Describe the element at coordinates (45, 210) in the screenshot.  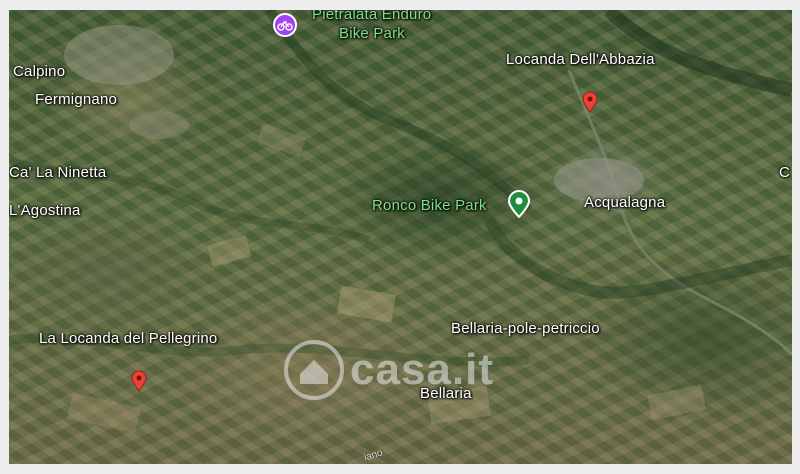
I see `agostina-label: L'Agostina` at that location.